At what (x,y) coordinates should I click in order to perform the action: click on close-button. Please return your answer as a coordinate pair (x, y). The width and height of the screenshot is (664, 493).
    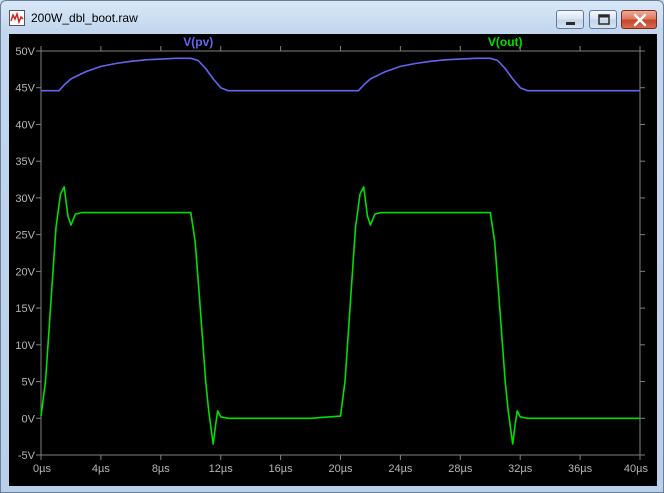
    Looking at the image, I should click on (639, 19).